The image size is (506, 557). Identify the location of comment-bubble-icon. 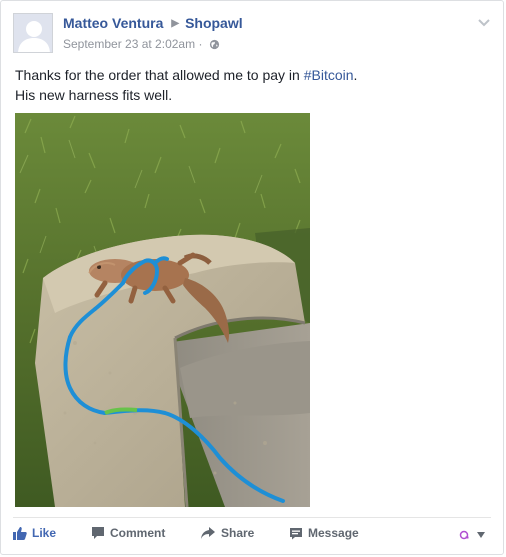
(98, 534).